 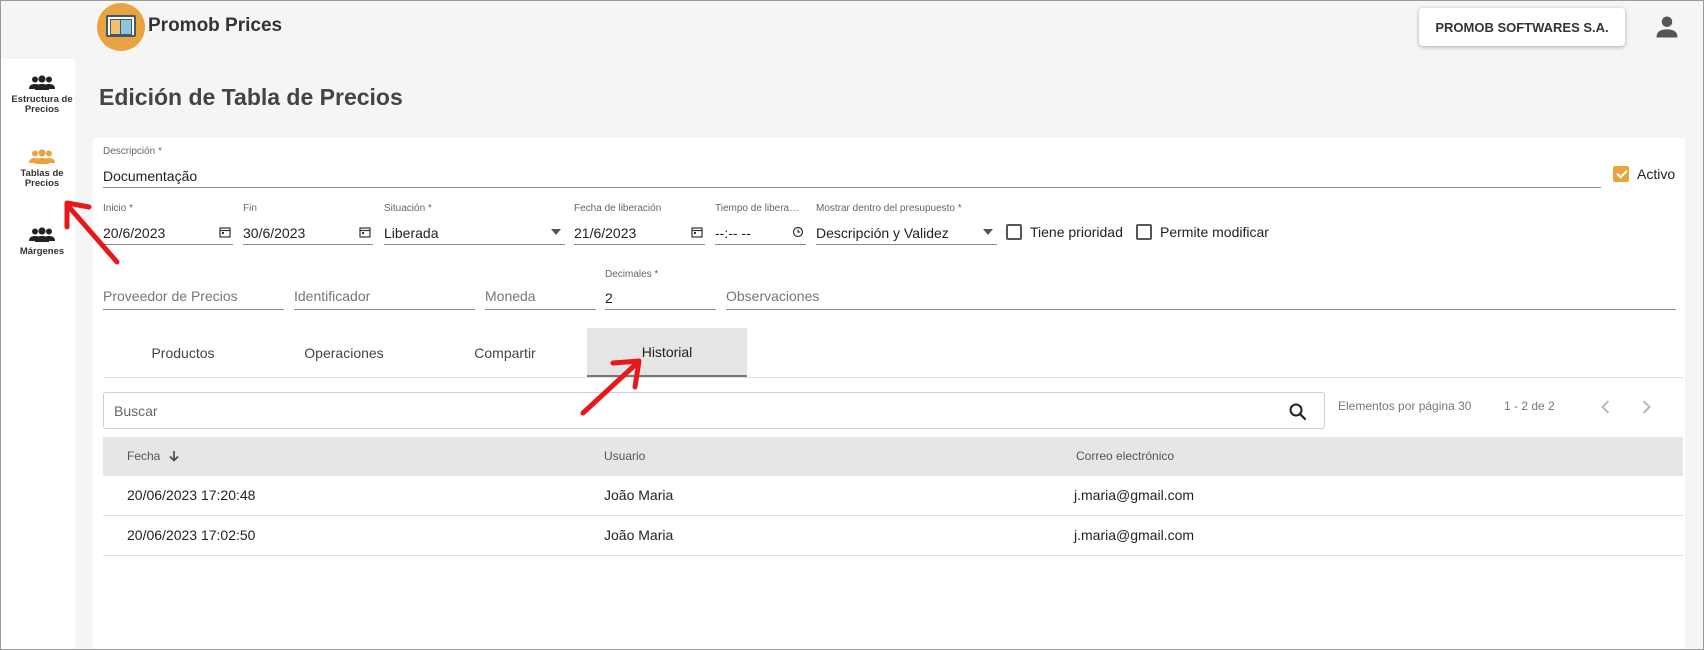 What do you see at coordinates (1667, 27) in the screenshot?
I see `user-account-icon` at bounding box center [1667, 27].